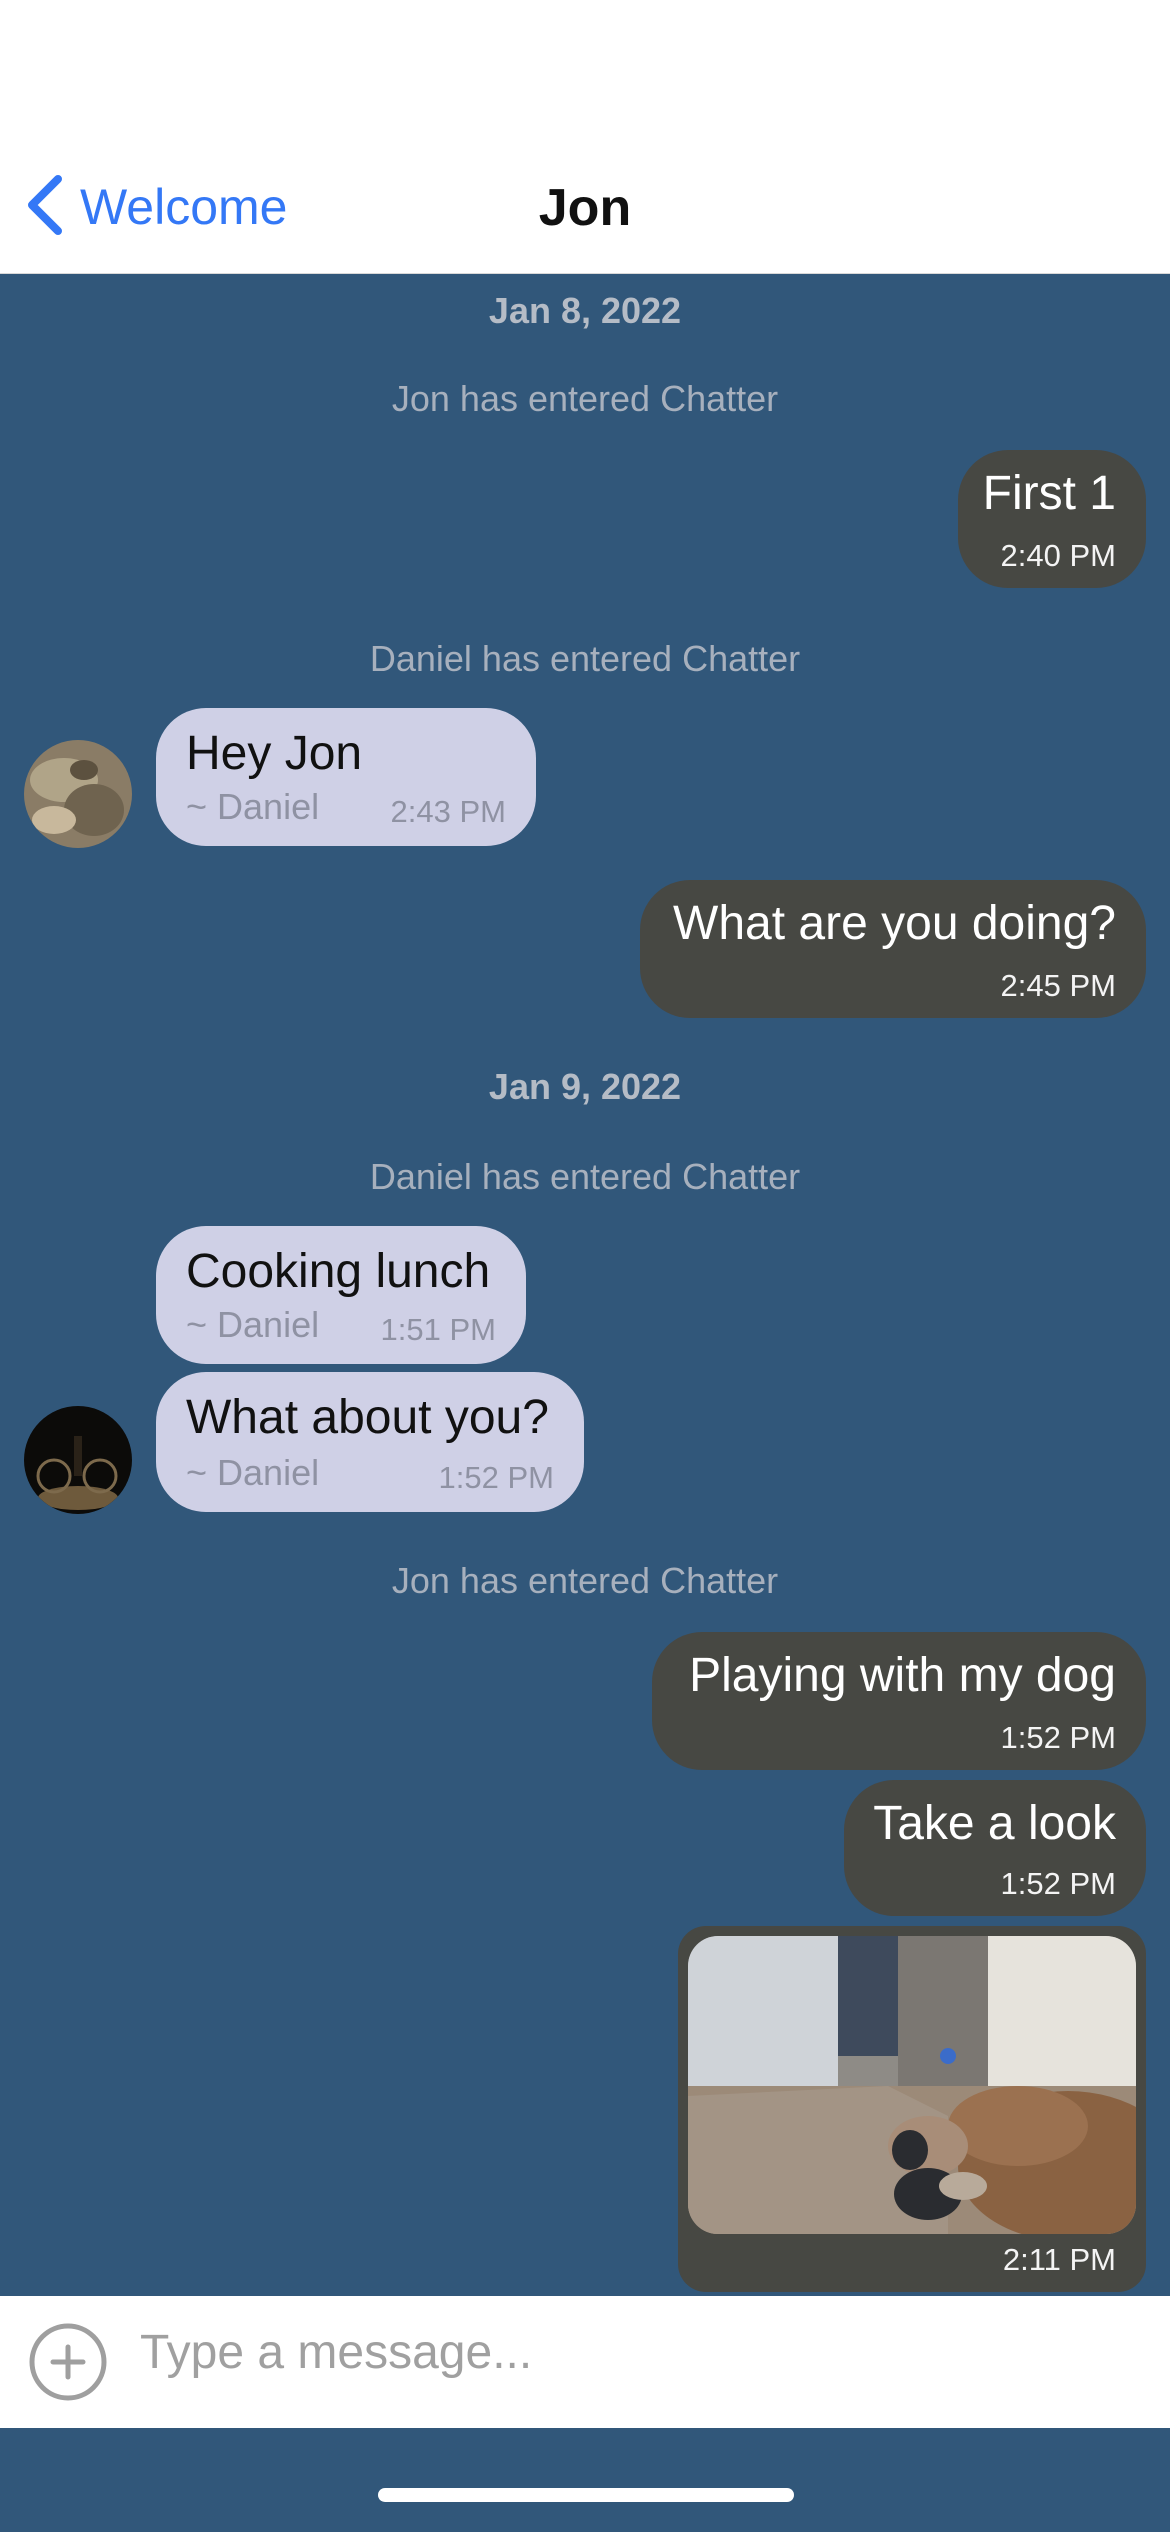 Image resolution: width=1170 pixels, height=2532 pixels. I want to click on outgoing-message-bubble: Playing with my dog 1:52 PM, so click(899, 1701).